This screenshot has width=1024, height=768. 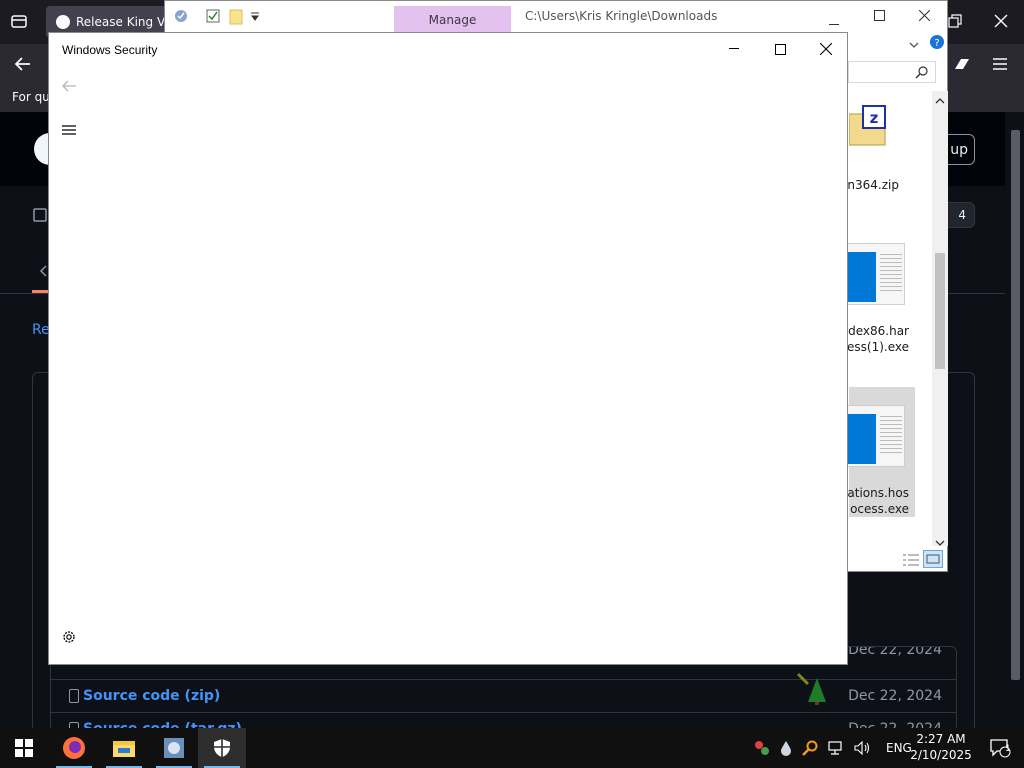 What do you see at coordinates (962, 65) in the screenshot?
I see `extensions-icon` at bounding box center [962, 65].